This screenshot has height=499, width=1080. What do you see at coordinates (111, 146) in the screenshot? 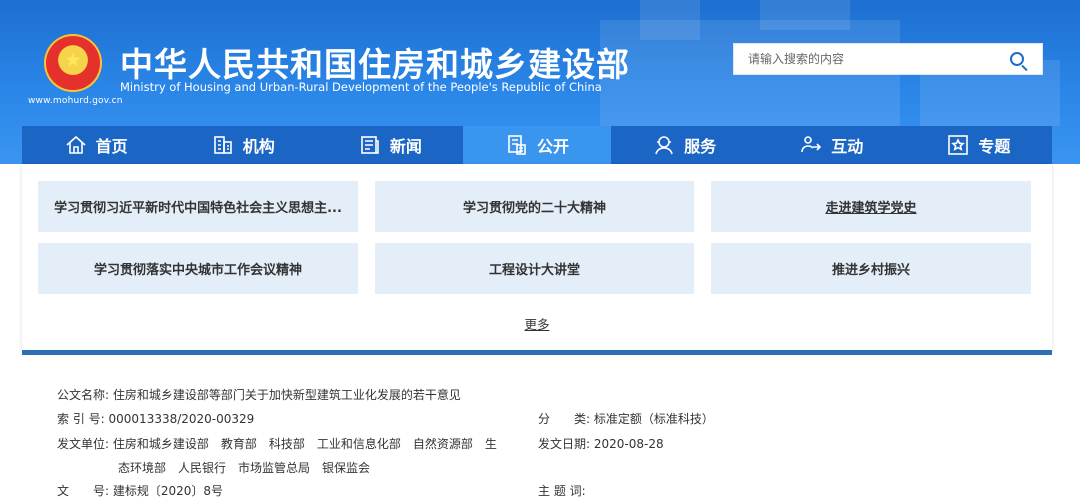
I see `nav-label: 首页` at bounding box center [111, 146].